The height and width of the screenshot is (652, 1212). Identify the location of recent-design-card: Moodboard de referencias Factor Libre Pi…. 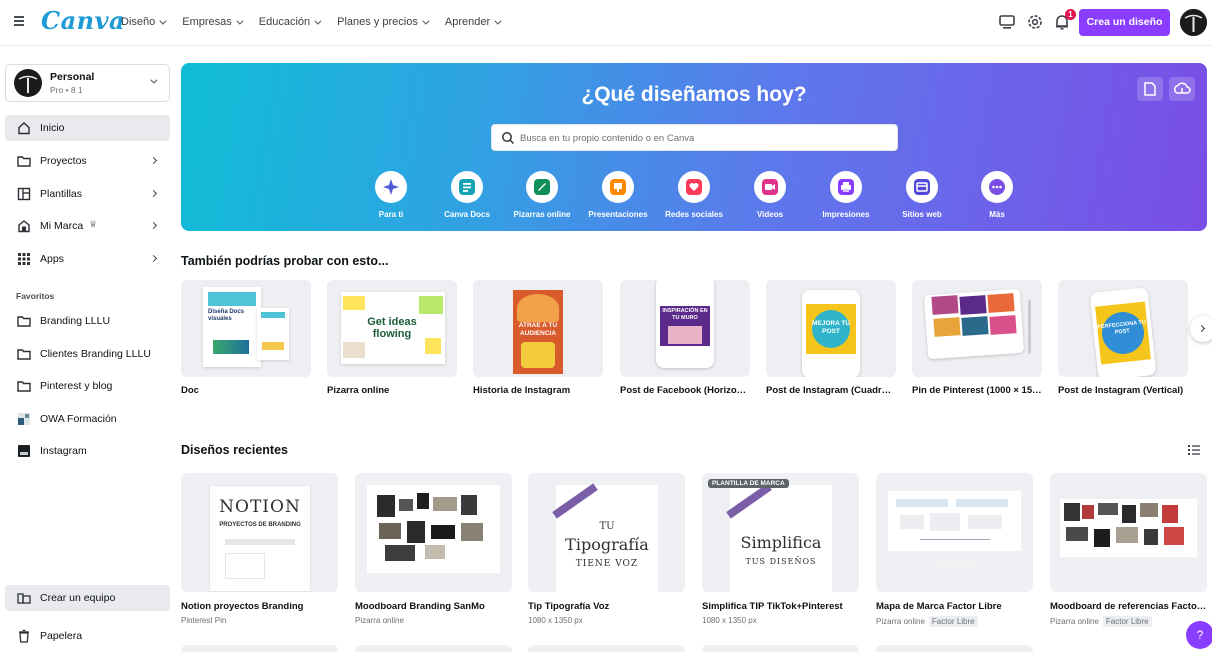
(1128, 550).